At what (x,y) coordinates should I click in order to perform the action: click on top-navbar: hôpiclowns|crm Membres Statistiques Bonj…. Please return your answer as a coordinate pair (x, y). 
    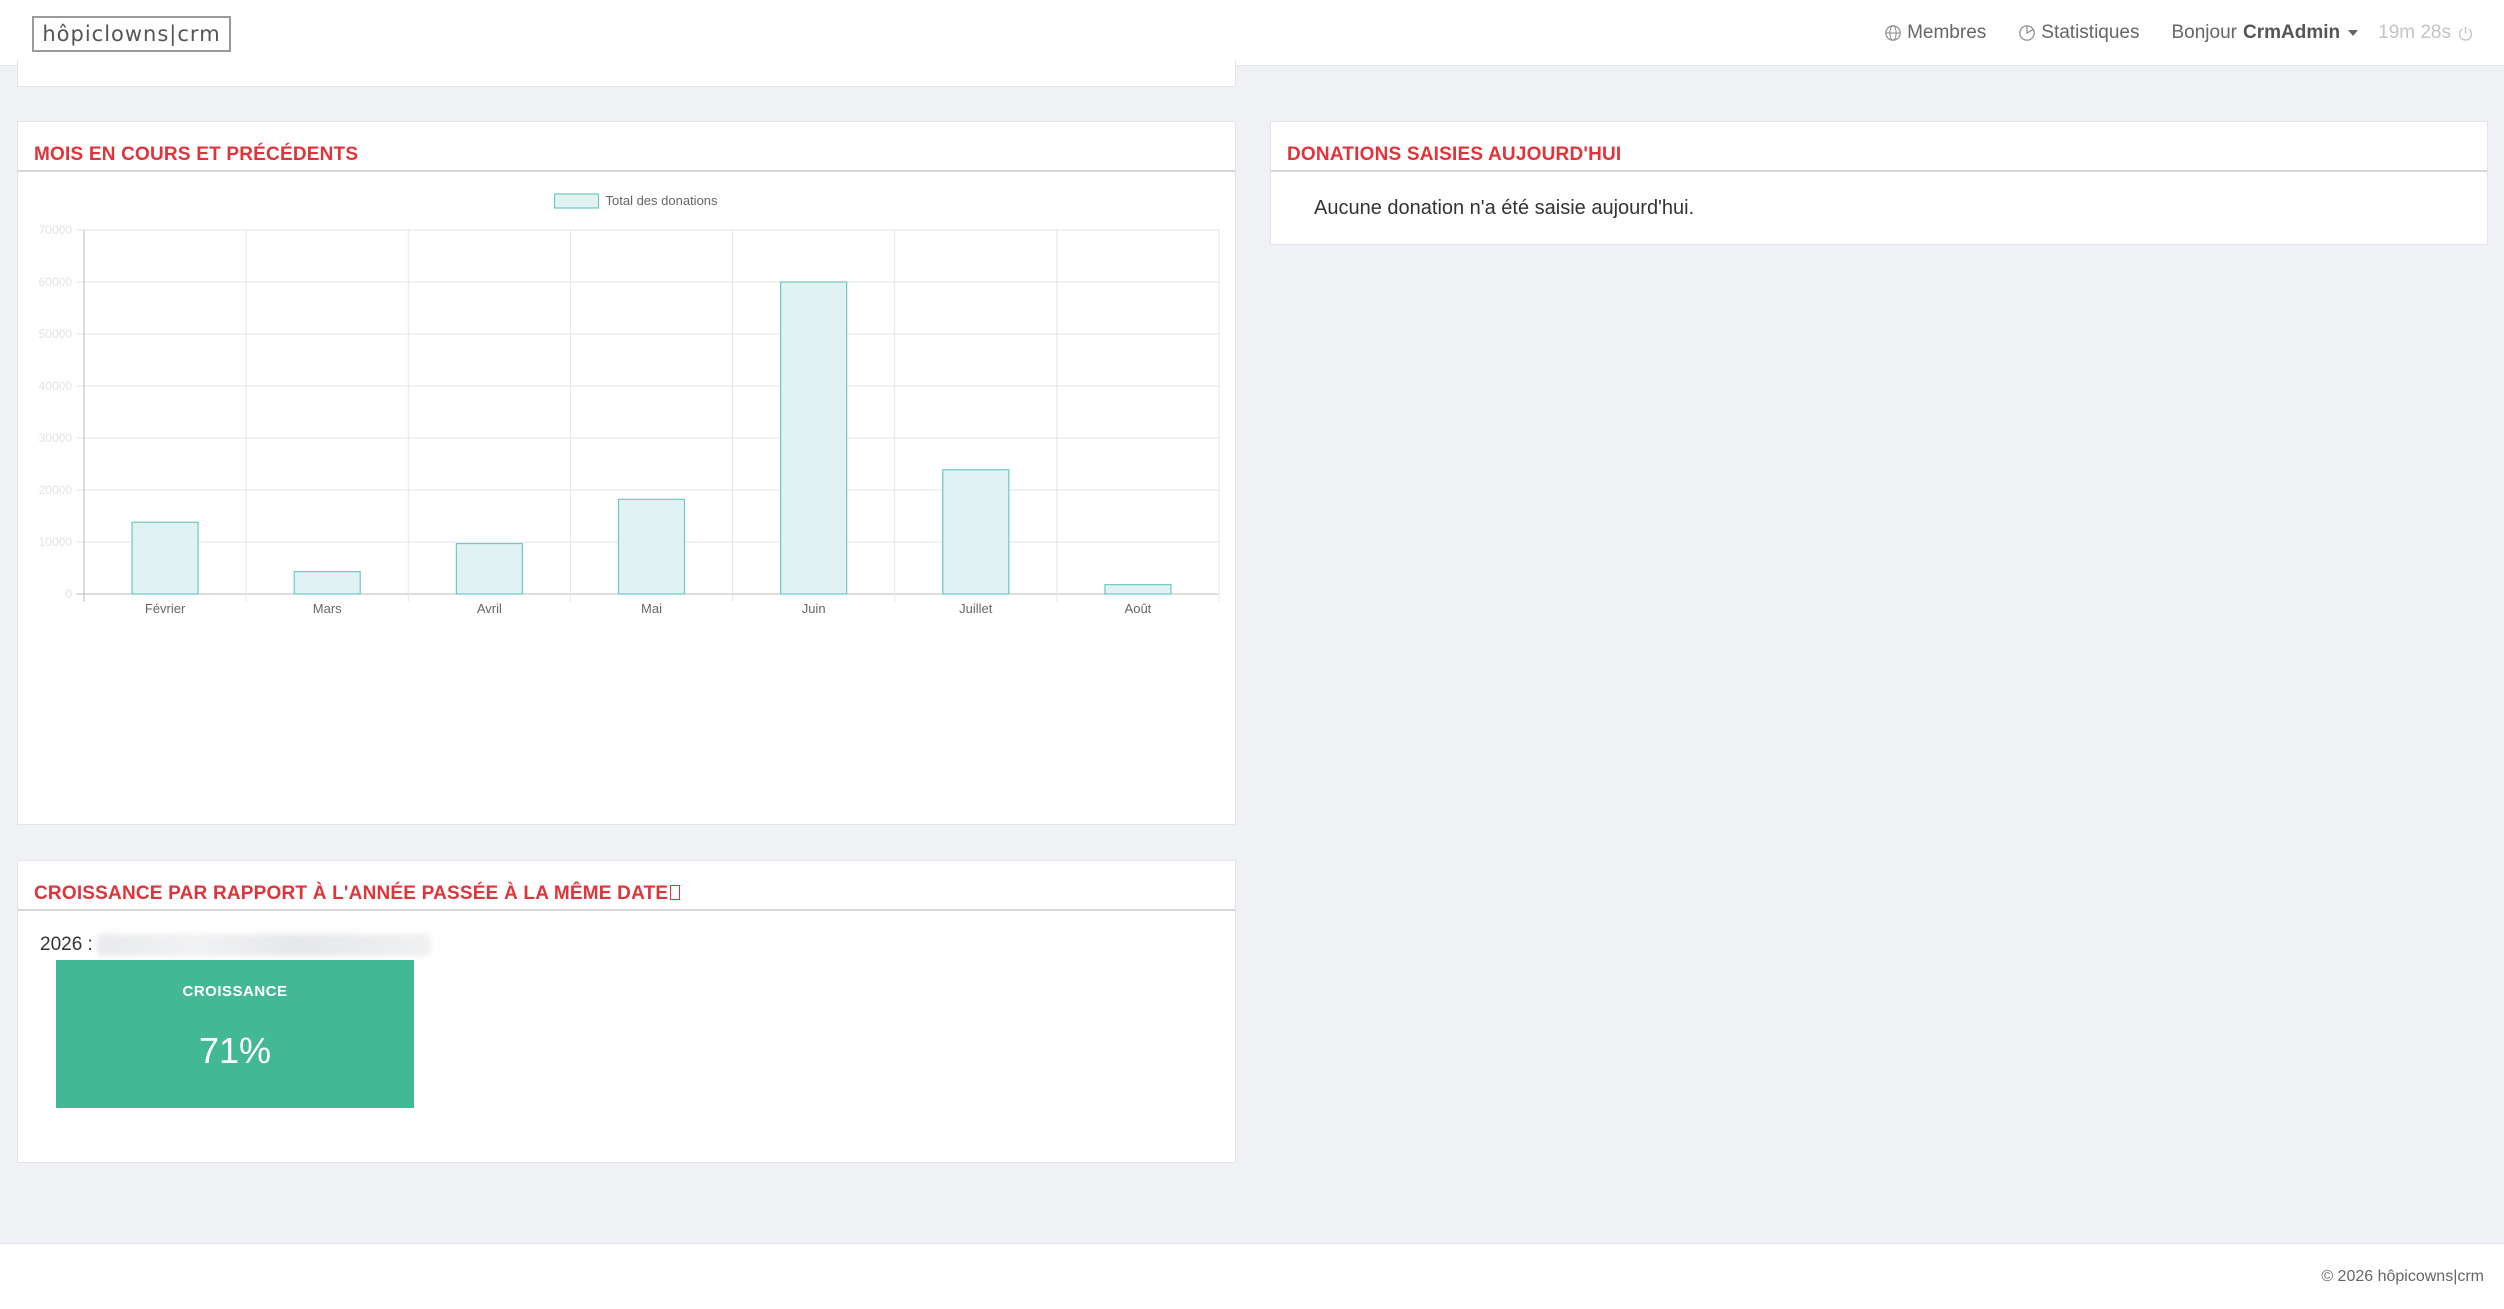
    Looking at the image, I should click on (1252, 33).